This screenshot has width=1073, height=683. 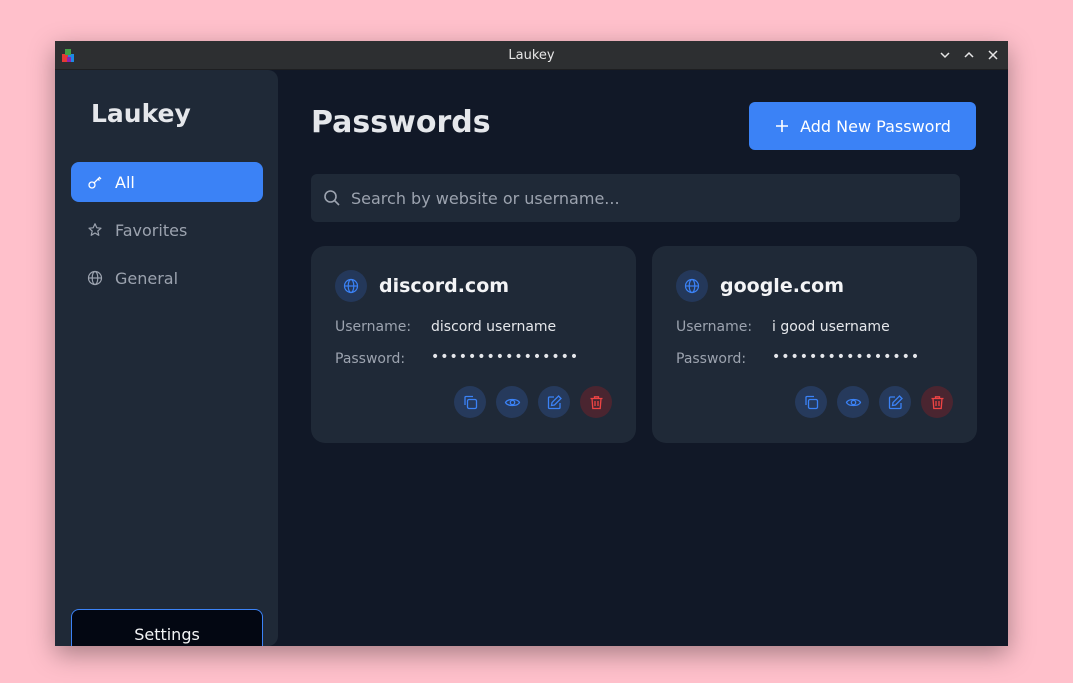 What do you see at coordinates (332, 198) in the screenshot?
I see `search-icon` at bounding box center [332, 198].